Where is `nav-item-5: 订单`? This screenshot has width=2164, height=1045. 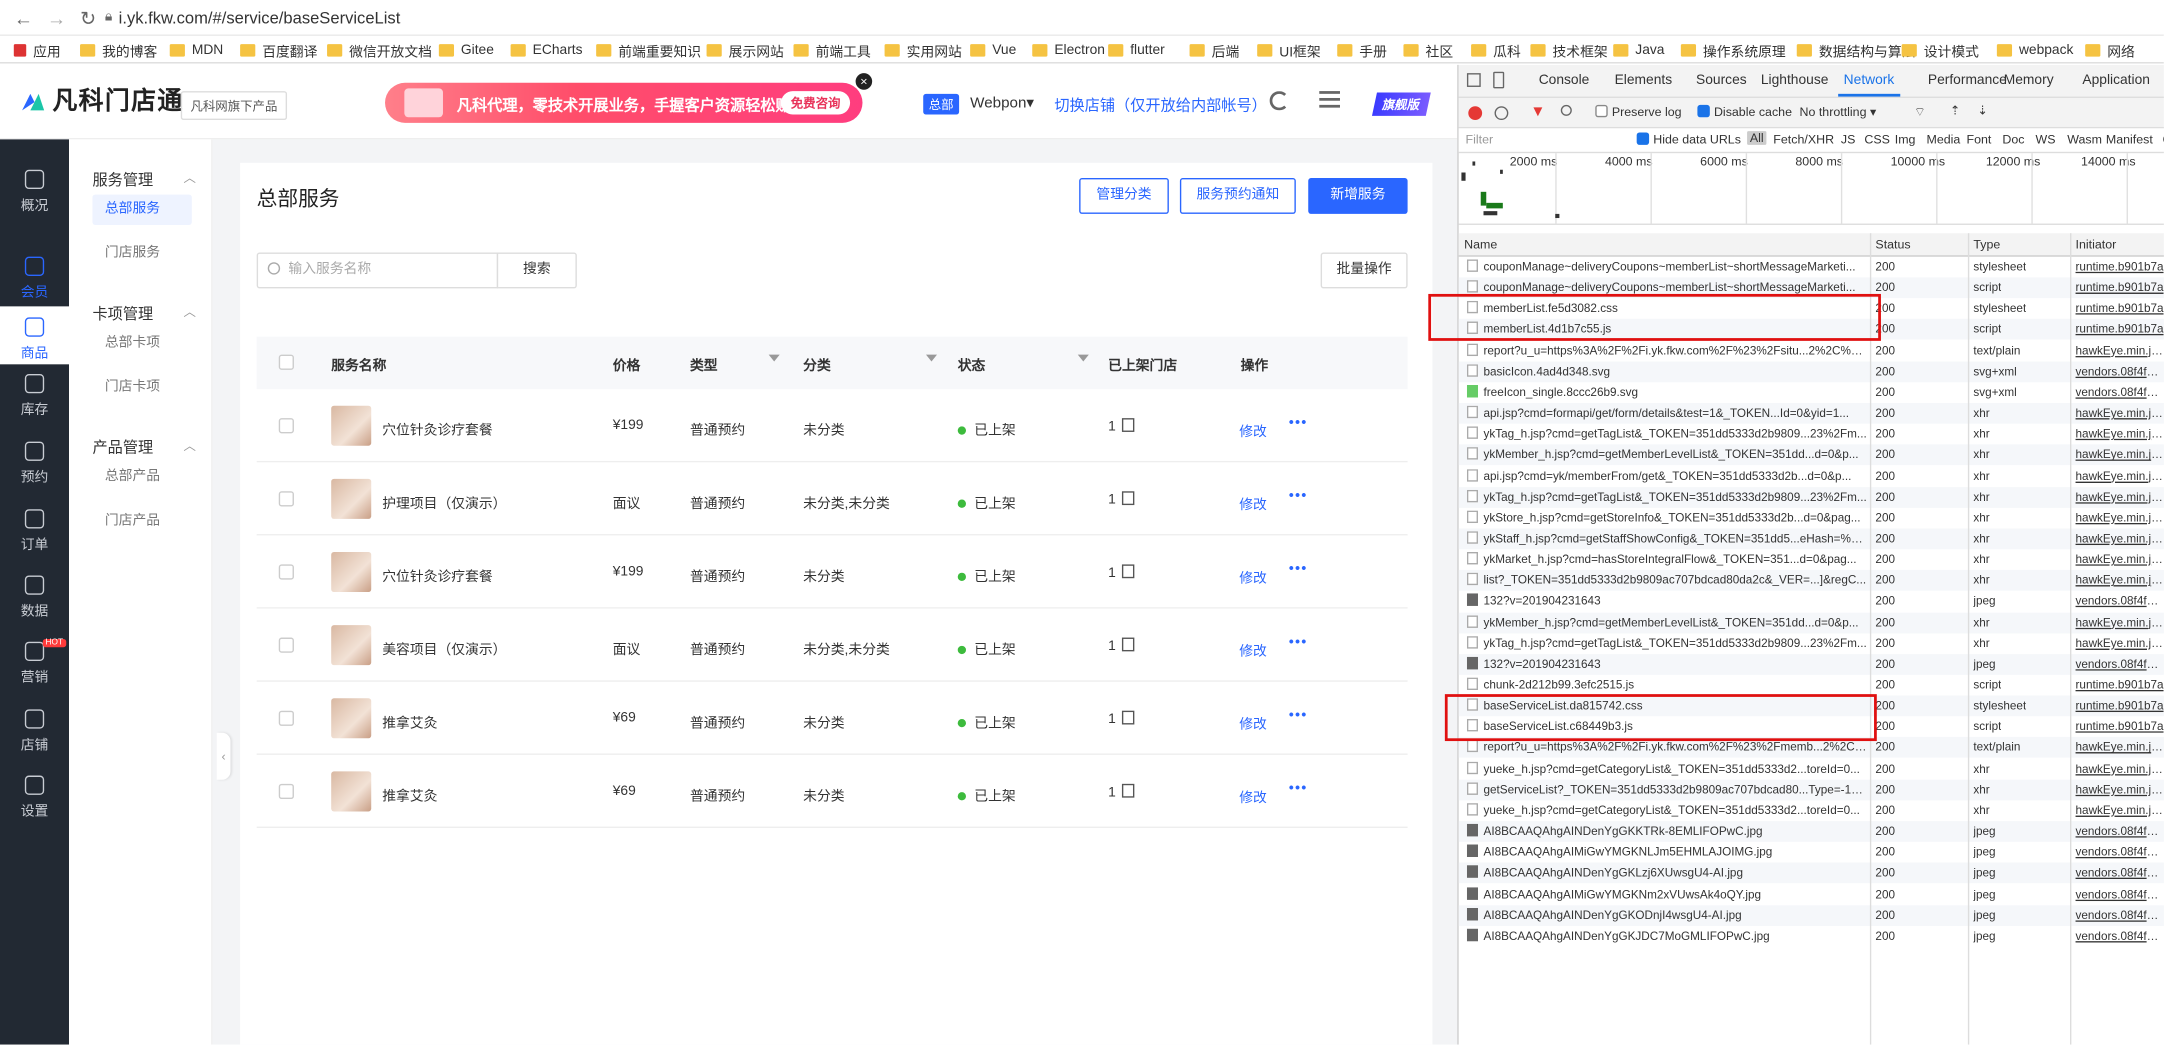
nav-item-5: 订单 is located at coordinates (34, 531).